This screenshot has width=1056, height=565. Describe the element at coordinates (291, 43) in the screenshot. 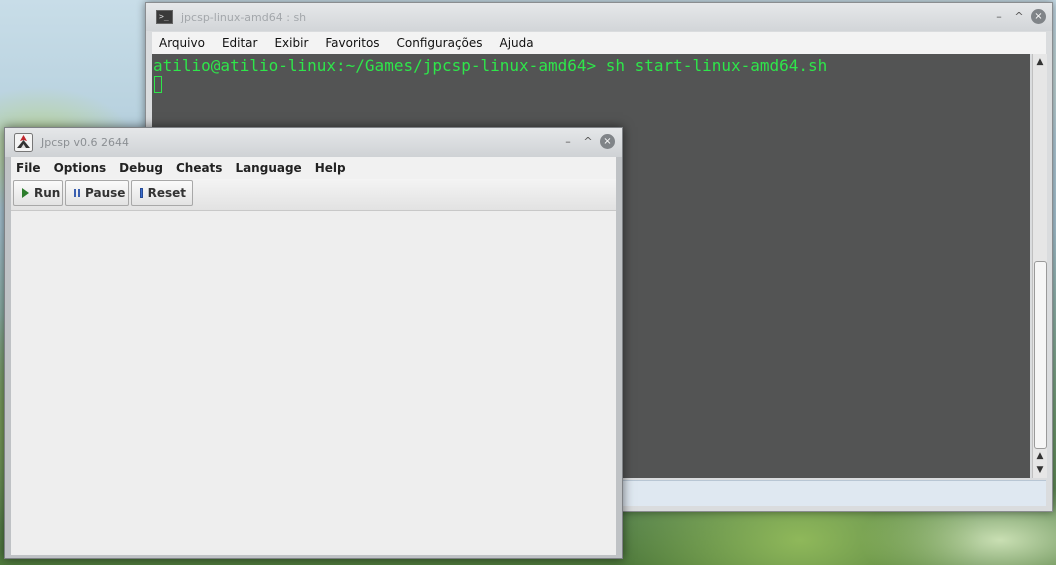

I see `menu-exibir: Exibir` at that location.